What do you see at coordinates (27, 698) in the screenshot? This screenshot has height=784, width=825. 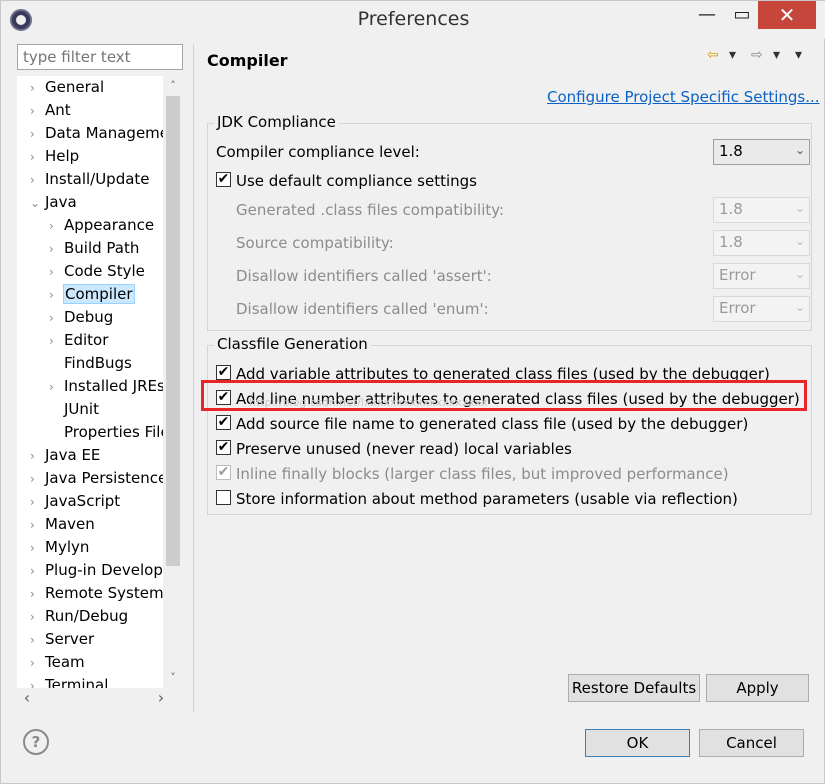 I see `scroll-left-icon: ‹` at bounding box center [27, 698].